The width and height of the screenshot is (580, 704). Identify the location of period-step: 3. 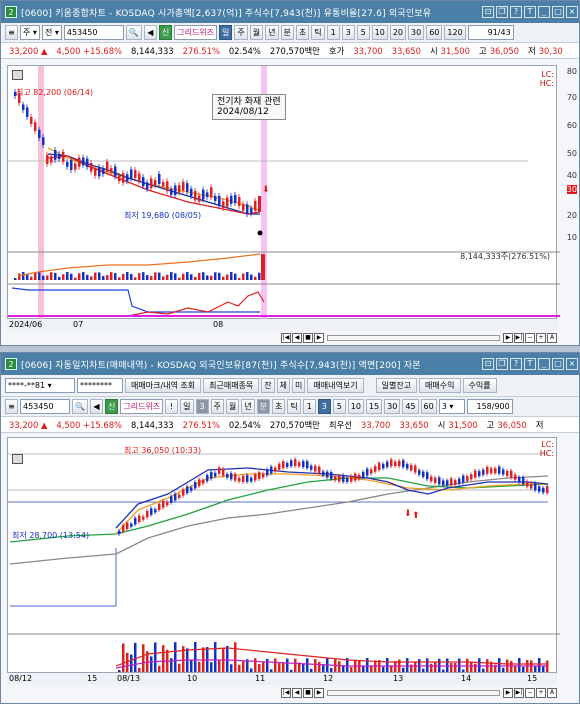
(202, 406).